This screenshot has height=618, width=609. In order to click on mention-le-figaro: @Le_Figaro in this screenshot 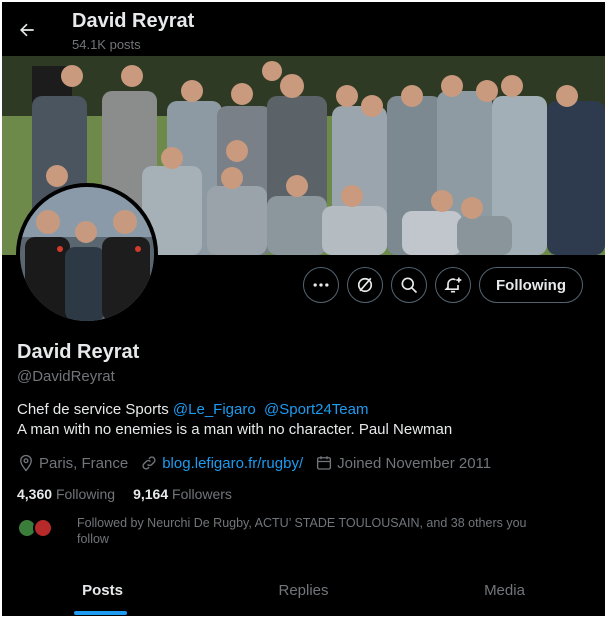, I will do `click(214, 409)`.